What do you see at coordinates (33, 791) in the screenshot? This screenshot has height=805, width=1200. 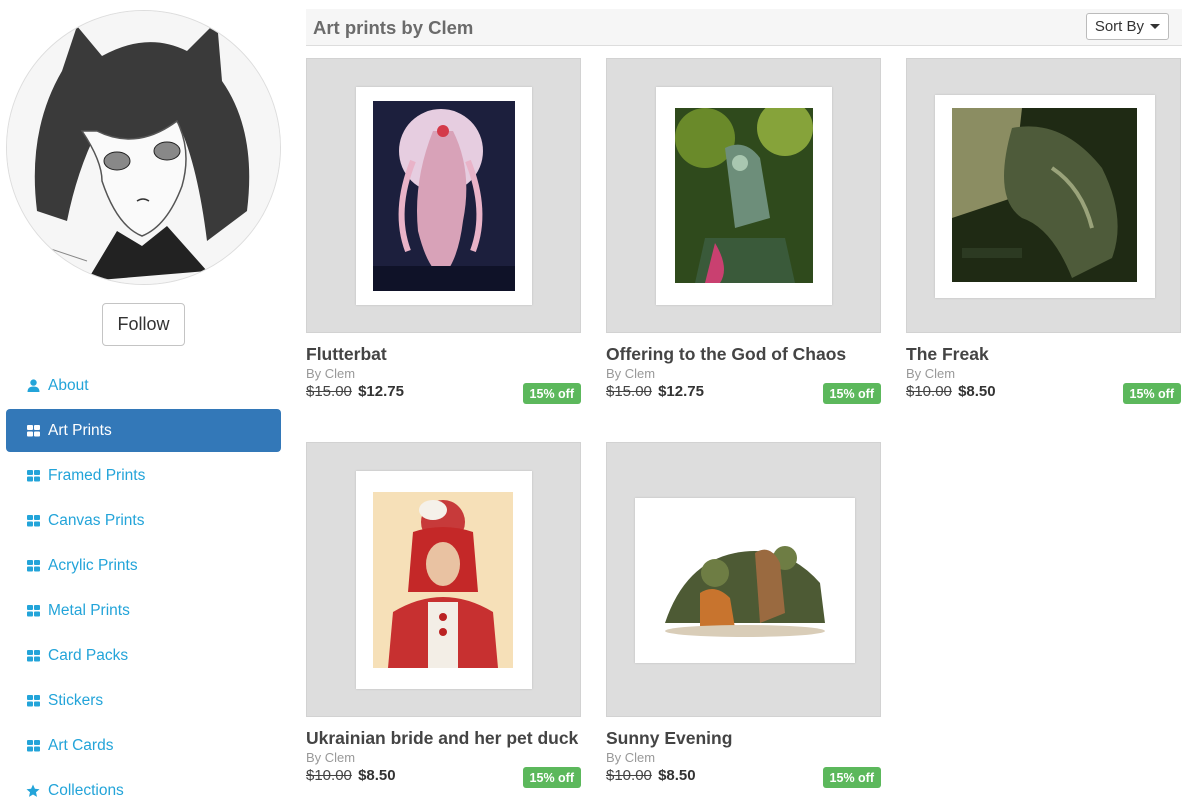 I see `star-icon` at bounding box center [33, 791].